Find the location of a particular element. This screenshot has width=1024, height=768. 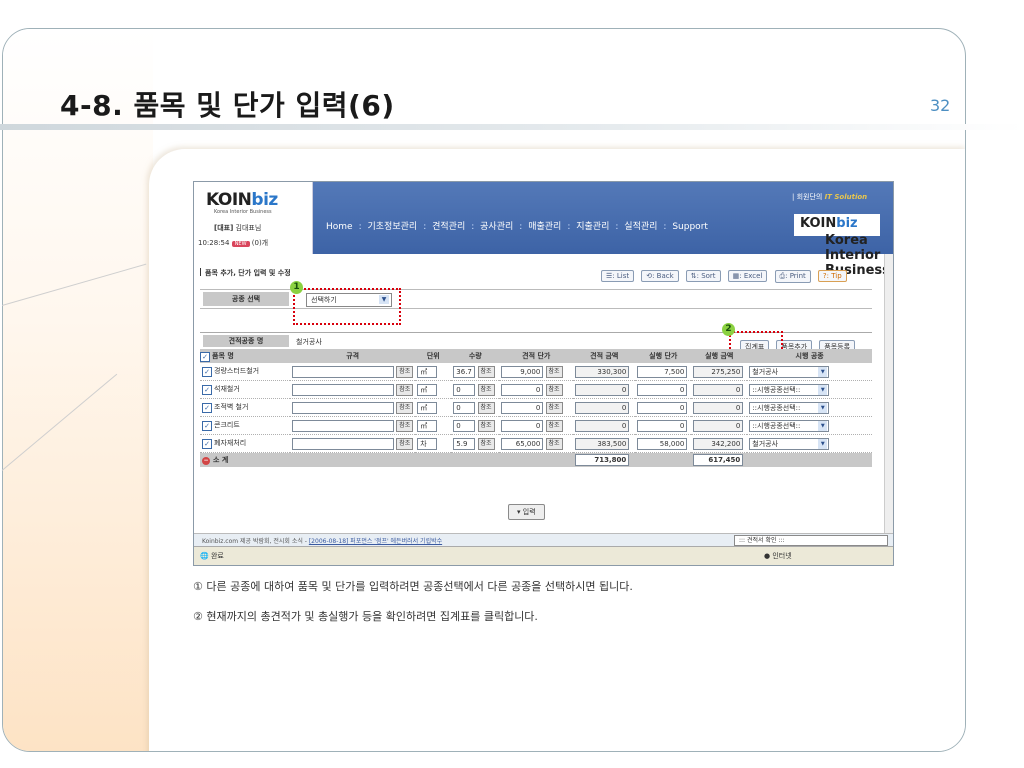

nav-construction: 공사관리 is located at coordinates (496, 227).